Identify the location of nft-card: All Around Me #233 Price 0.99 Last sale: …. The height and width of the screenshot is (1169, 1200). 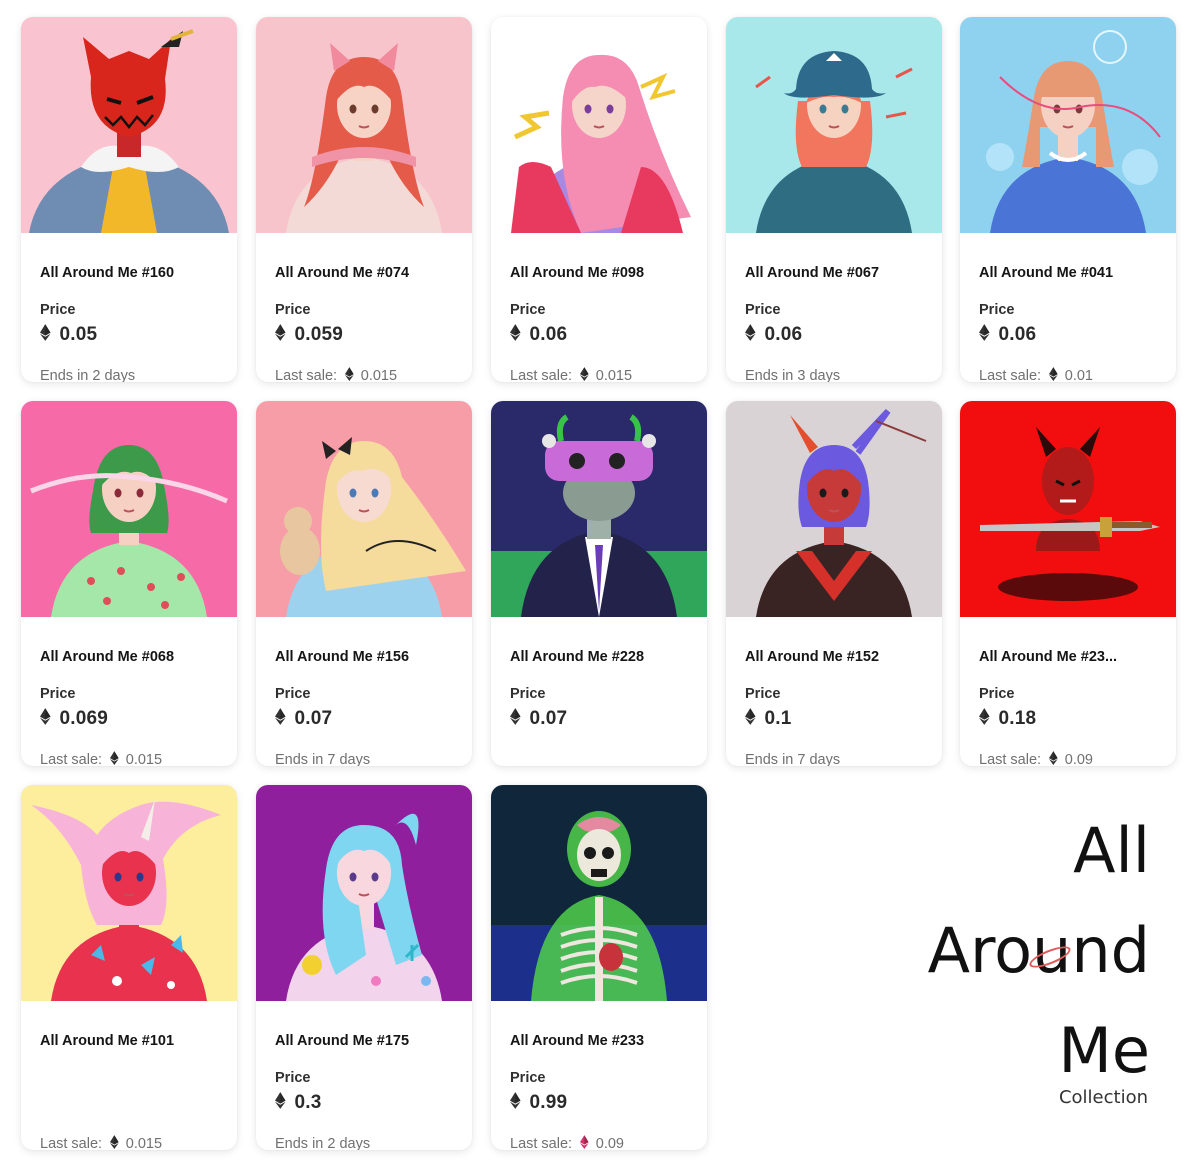
(599, 967).